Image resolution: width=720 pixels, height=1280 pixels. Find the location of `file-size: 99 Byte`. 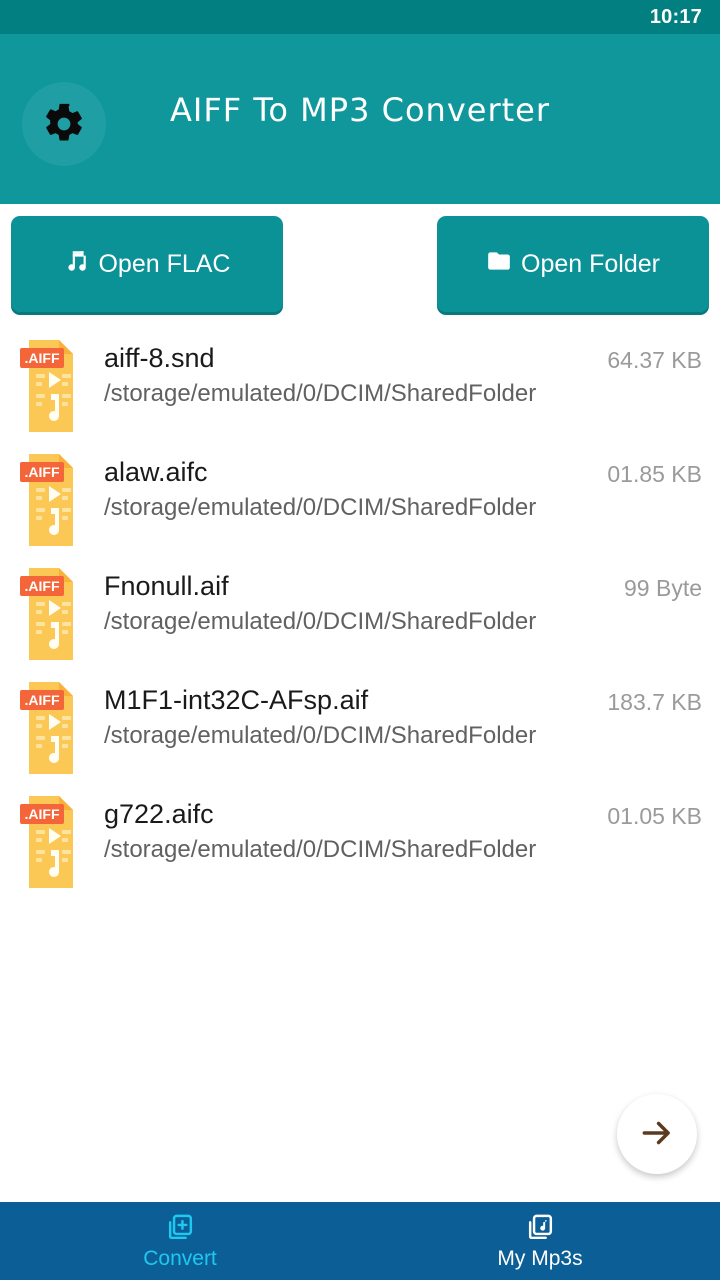

file-size: 99 Byte is located at coordinates (663, 588).